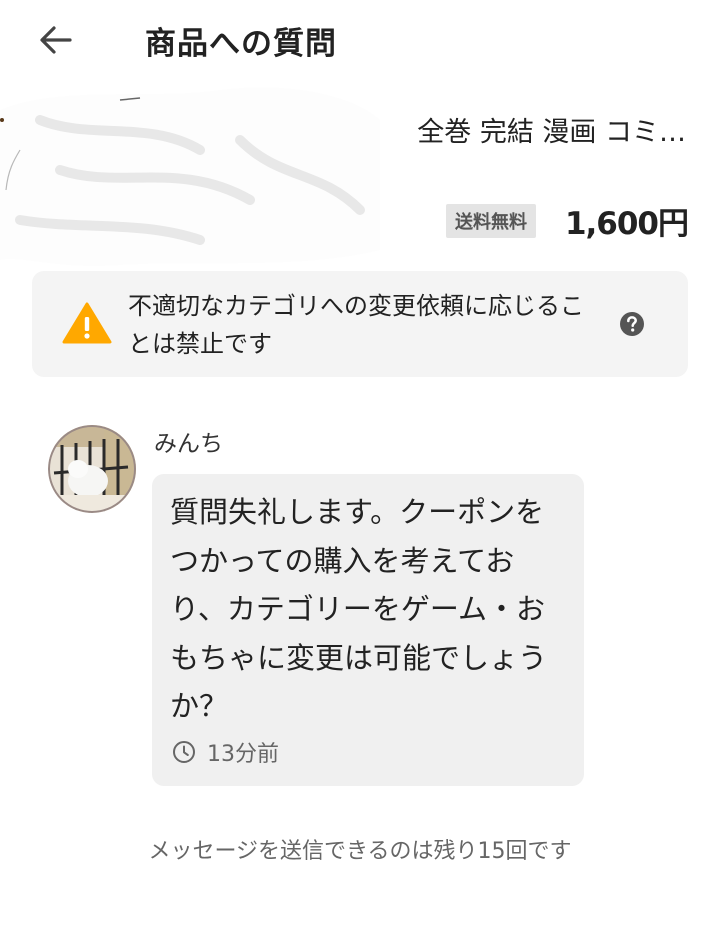 Image resolution: width=720 pixels, height=933 pixels. What do you see at coordinates (491, 221) in the screenshot?
I see `shipping-badge: 送料無料` at bounding box center [491, 221].